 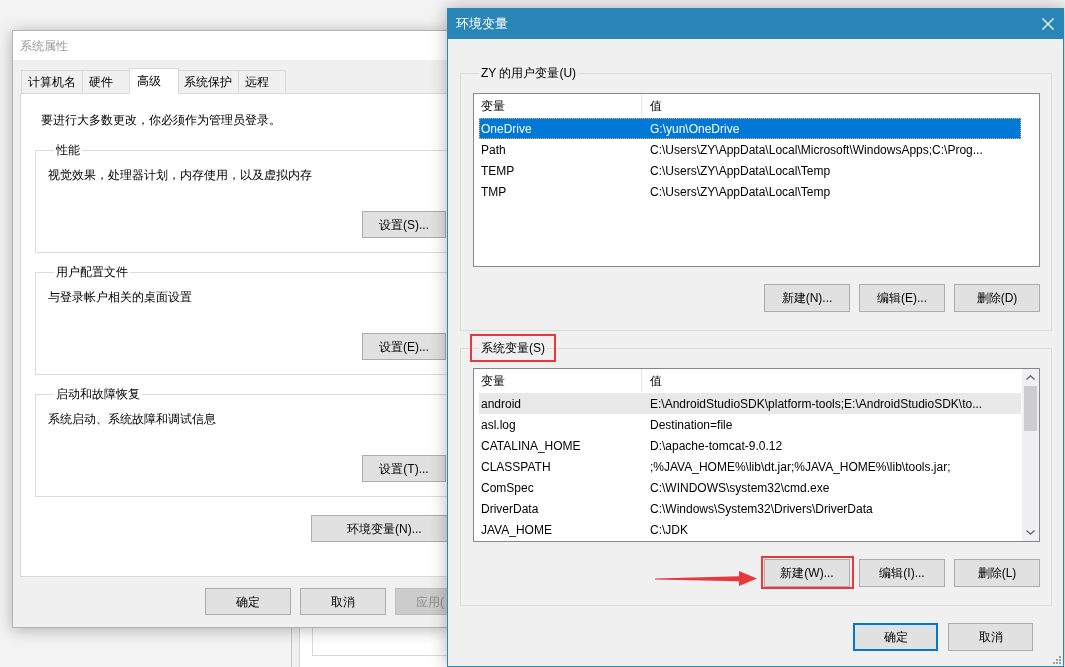 What do you see at coordinates (510, 508) in the screenshot?
I see `table-cell-text: DriverData` at bounding box center [510, 508].